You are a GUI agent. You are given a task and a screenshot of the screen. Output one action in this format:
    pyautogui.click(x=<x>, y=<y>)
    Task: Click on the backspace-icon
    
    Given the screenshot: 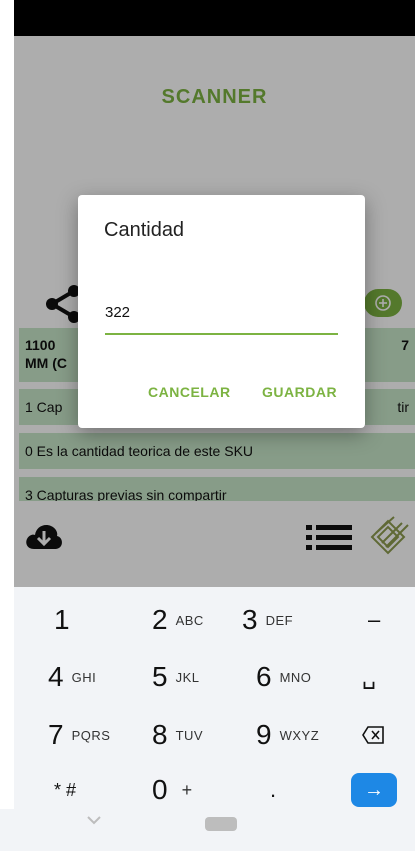 What is the action you would take?
    pyautogui.click(x=373, y=735)
    